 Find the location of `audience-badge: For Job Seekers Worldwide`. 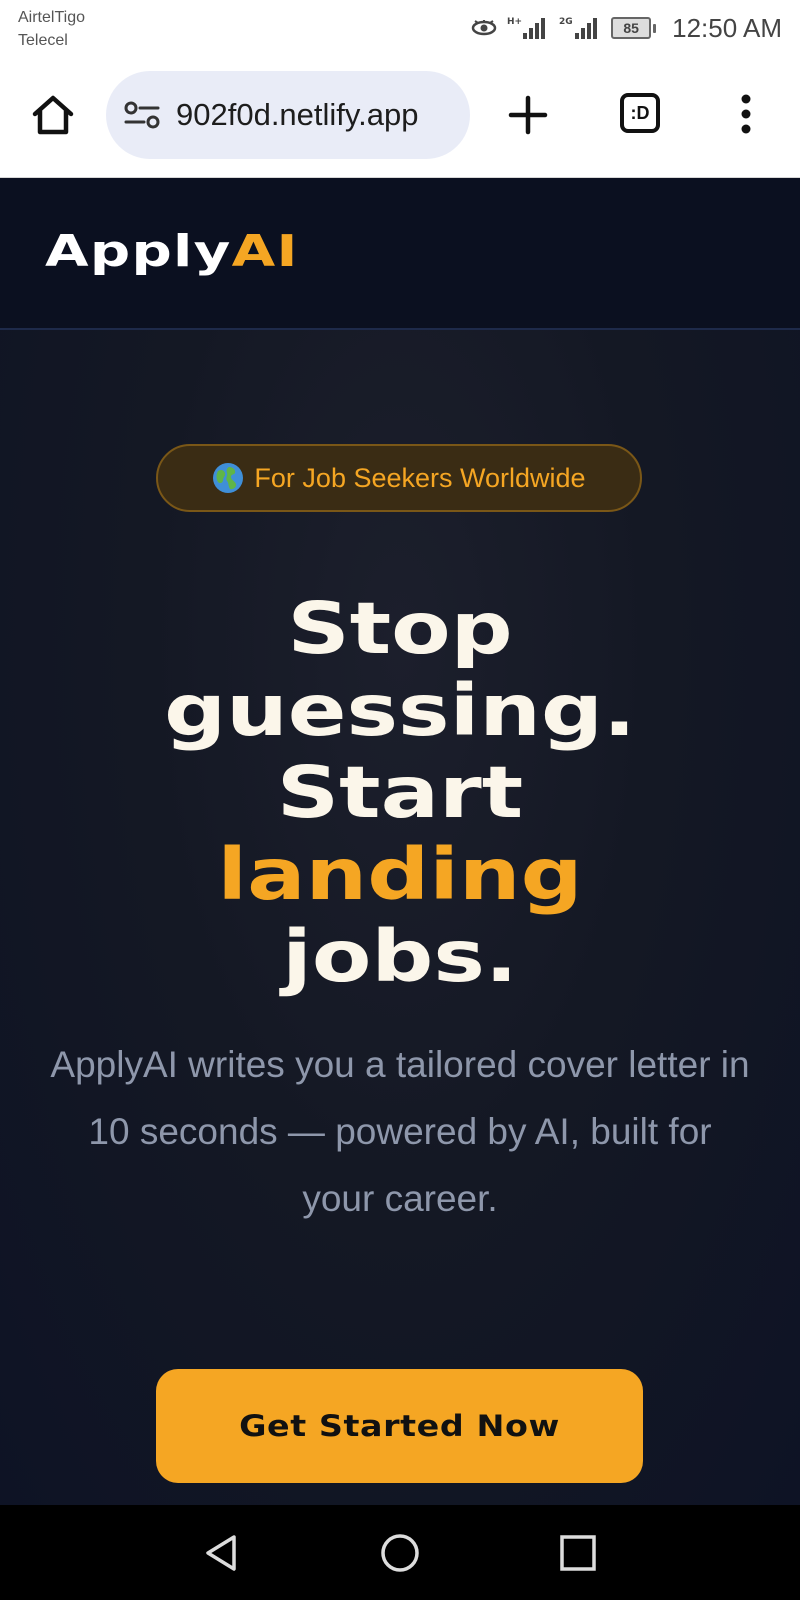

audience-badge: For Job Seekers Worldwide is located at coordinates (399, 478).